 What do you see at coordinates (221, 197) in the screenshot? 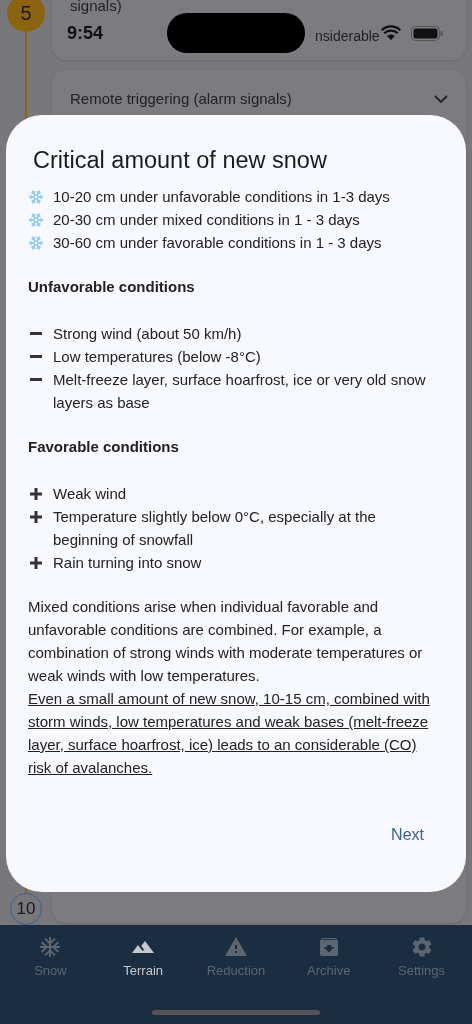
I see `list-item-text: 10-20 cm under unfavorable conditions in 1-3 days` at bounding box center [221, 197].